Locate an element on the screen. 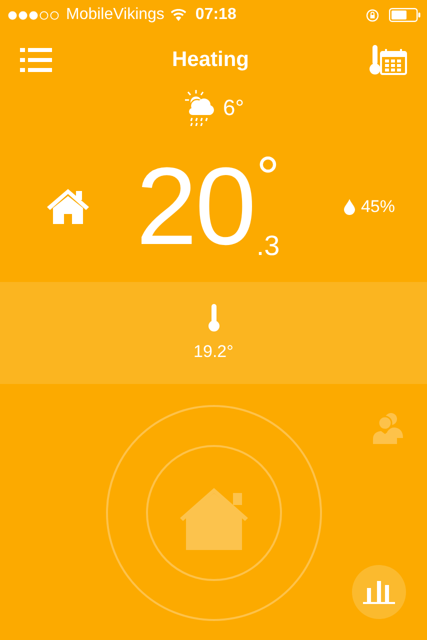 The image size is (427, 640). bar-chart-icon is located at coordinates (379, 592).